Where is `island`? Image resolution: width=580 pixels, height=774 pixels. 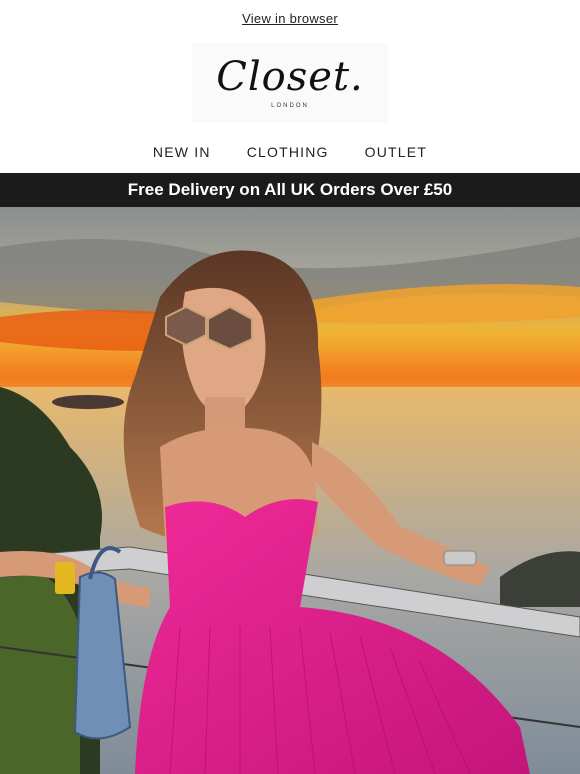
island is located at coordinates (88, 402).